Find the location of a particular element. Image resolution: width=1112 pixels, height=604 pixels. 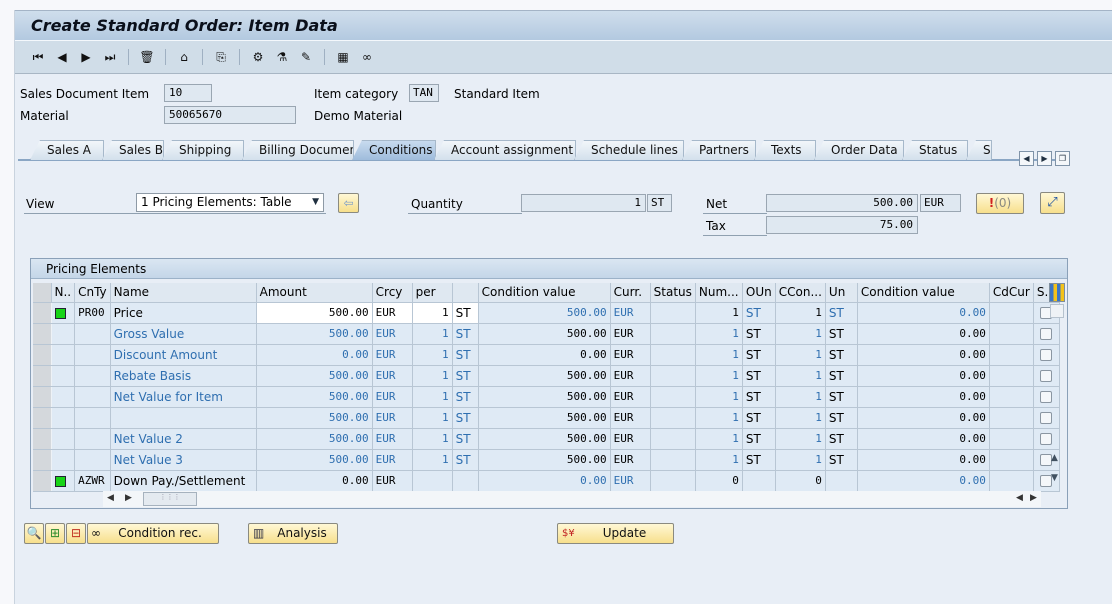

column-header: Curr. is located at coordinates (630, 293).